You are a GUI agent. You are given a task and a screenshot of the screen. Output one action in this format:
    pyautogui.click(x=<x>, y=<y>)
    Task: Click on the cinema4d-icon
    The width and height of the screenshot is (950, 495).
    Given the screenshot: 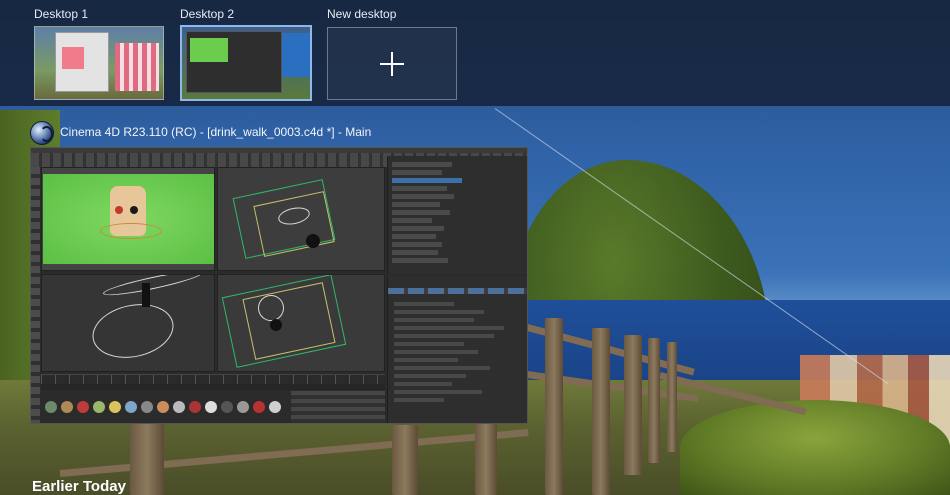 What is the action you would take?
    pyautogui.click(x=42, y=133)
    